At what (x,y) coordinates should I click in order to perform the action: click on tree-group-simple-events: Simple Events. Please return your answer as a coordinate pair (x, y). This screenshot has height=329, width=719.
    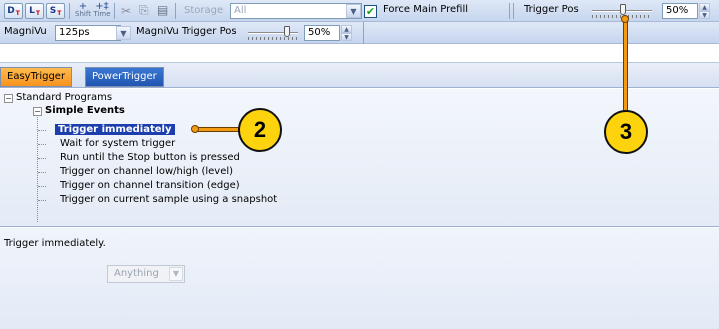
    Looking at the image, I should click on (85, 111).